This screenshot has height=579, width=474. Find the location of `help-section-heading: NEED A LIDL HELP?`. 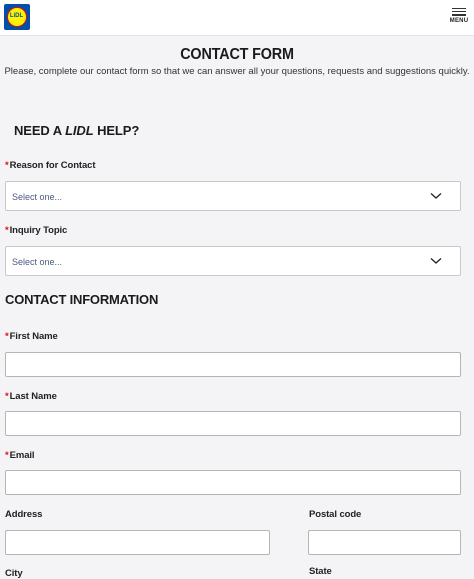

help-section-heading: NEED A LIDL HELP? is located at coordinates (76, 130).